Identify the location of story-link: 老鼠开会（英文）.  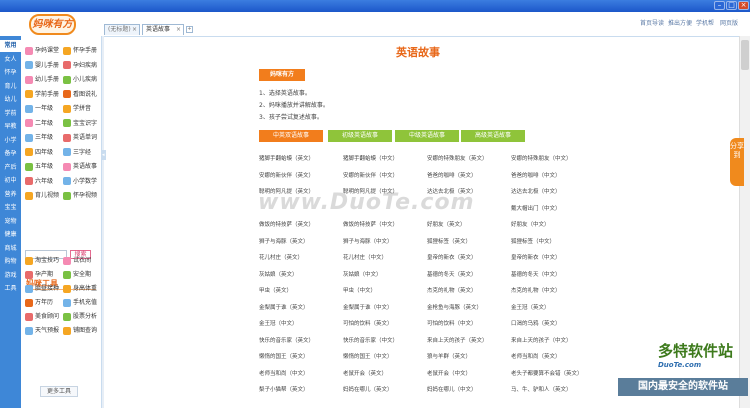
(365, 373).